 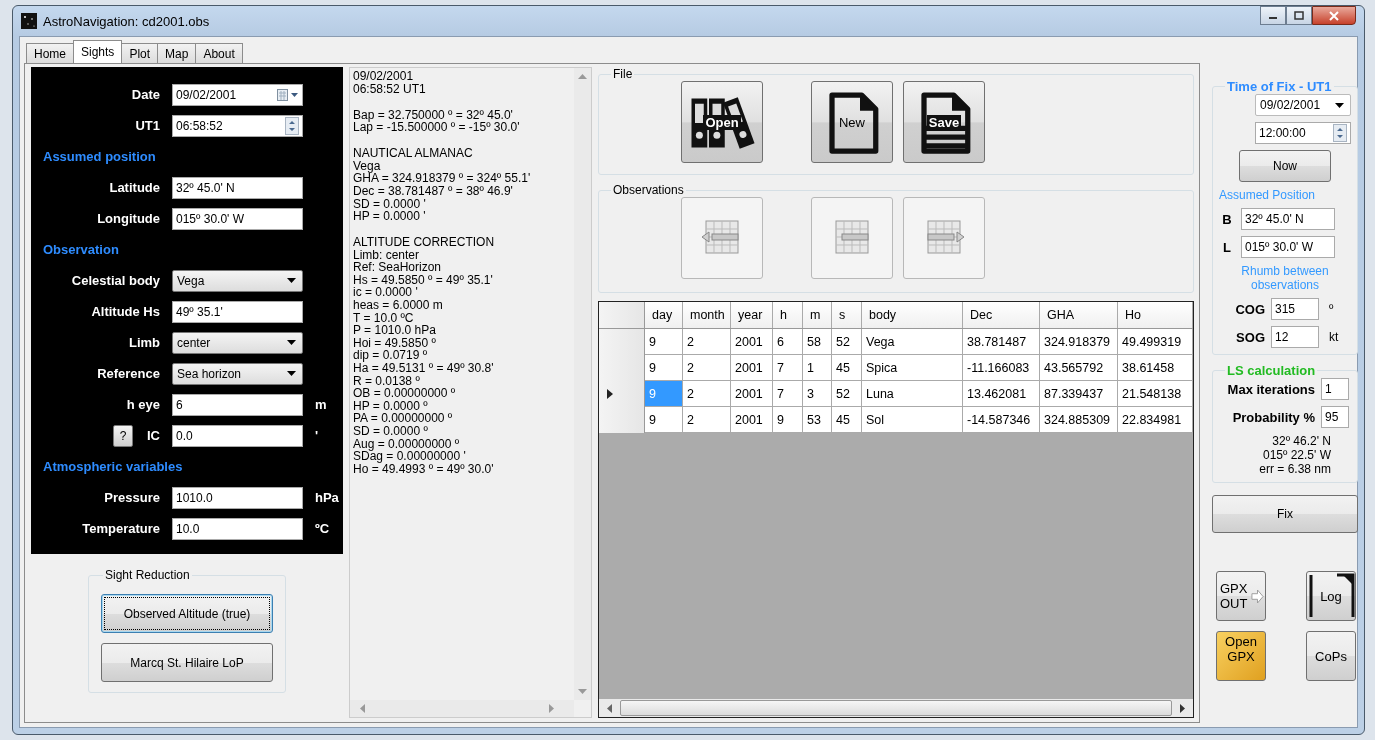 I want to click on output-line: Lap = -15.500000 º = -15º 30.0', so click(x=437, y=127).